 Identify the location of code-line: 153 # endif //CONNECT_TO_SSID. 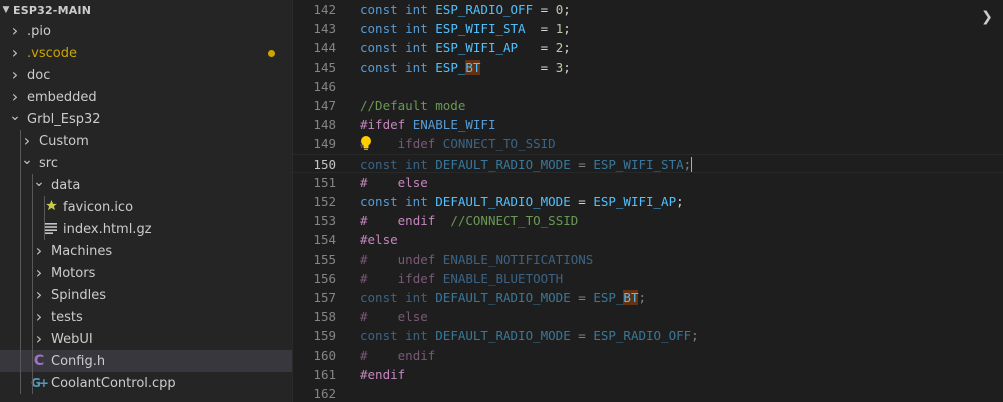
(648, 220).